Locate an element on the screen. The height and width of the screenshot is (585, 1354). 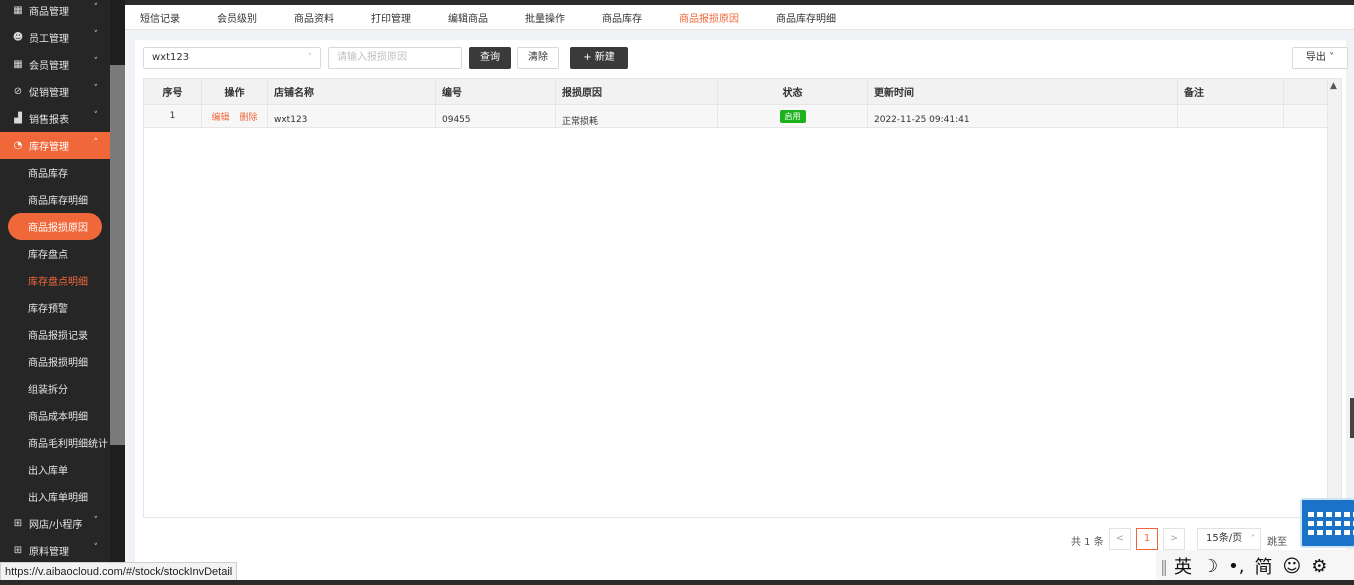
tab-goods-stock: 商品库存 is located at coordinates (625, 17).